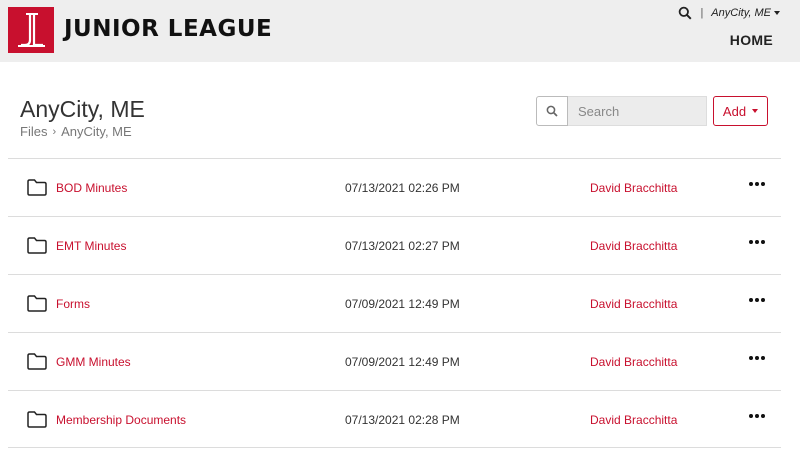 The height and width of the screenshot is (469, 800). Describe the element at coordinates (93, 362) in the screenshot. I see `file-name-link: GMM Minutes` at that location.